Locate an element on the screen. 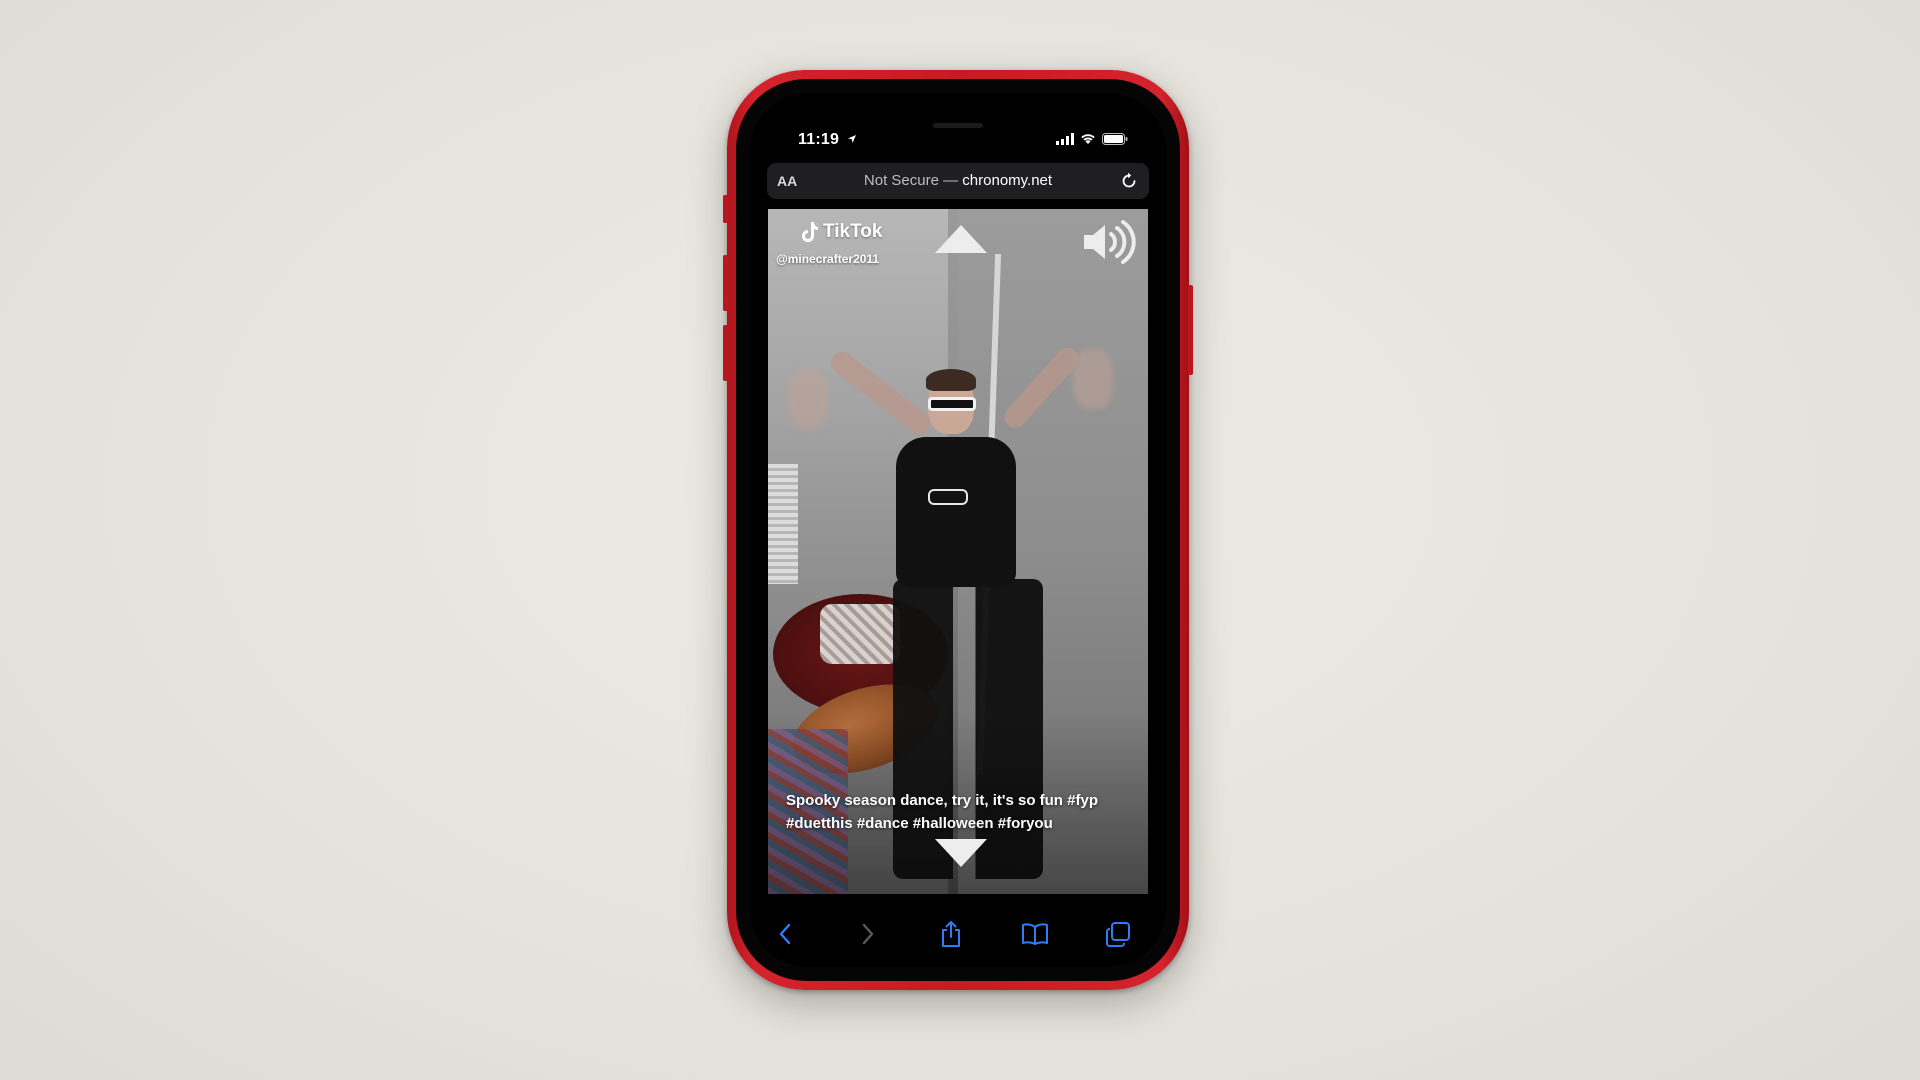  safari-toolbar is located at coordinates (958, 932).